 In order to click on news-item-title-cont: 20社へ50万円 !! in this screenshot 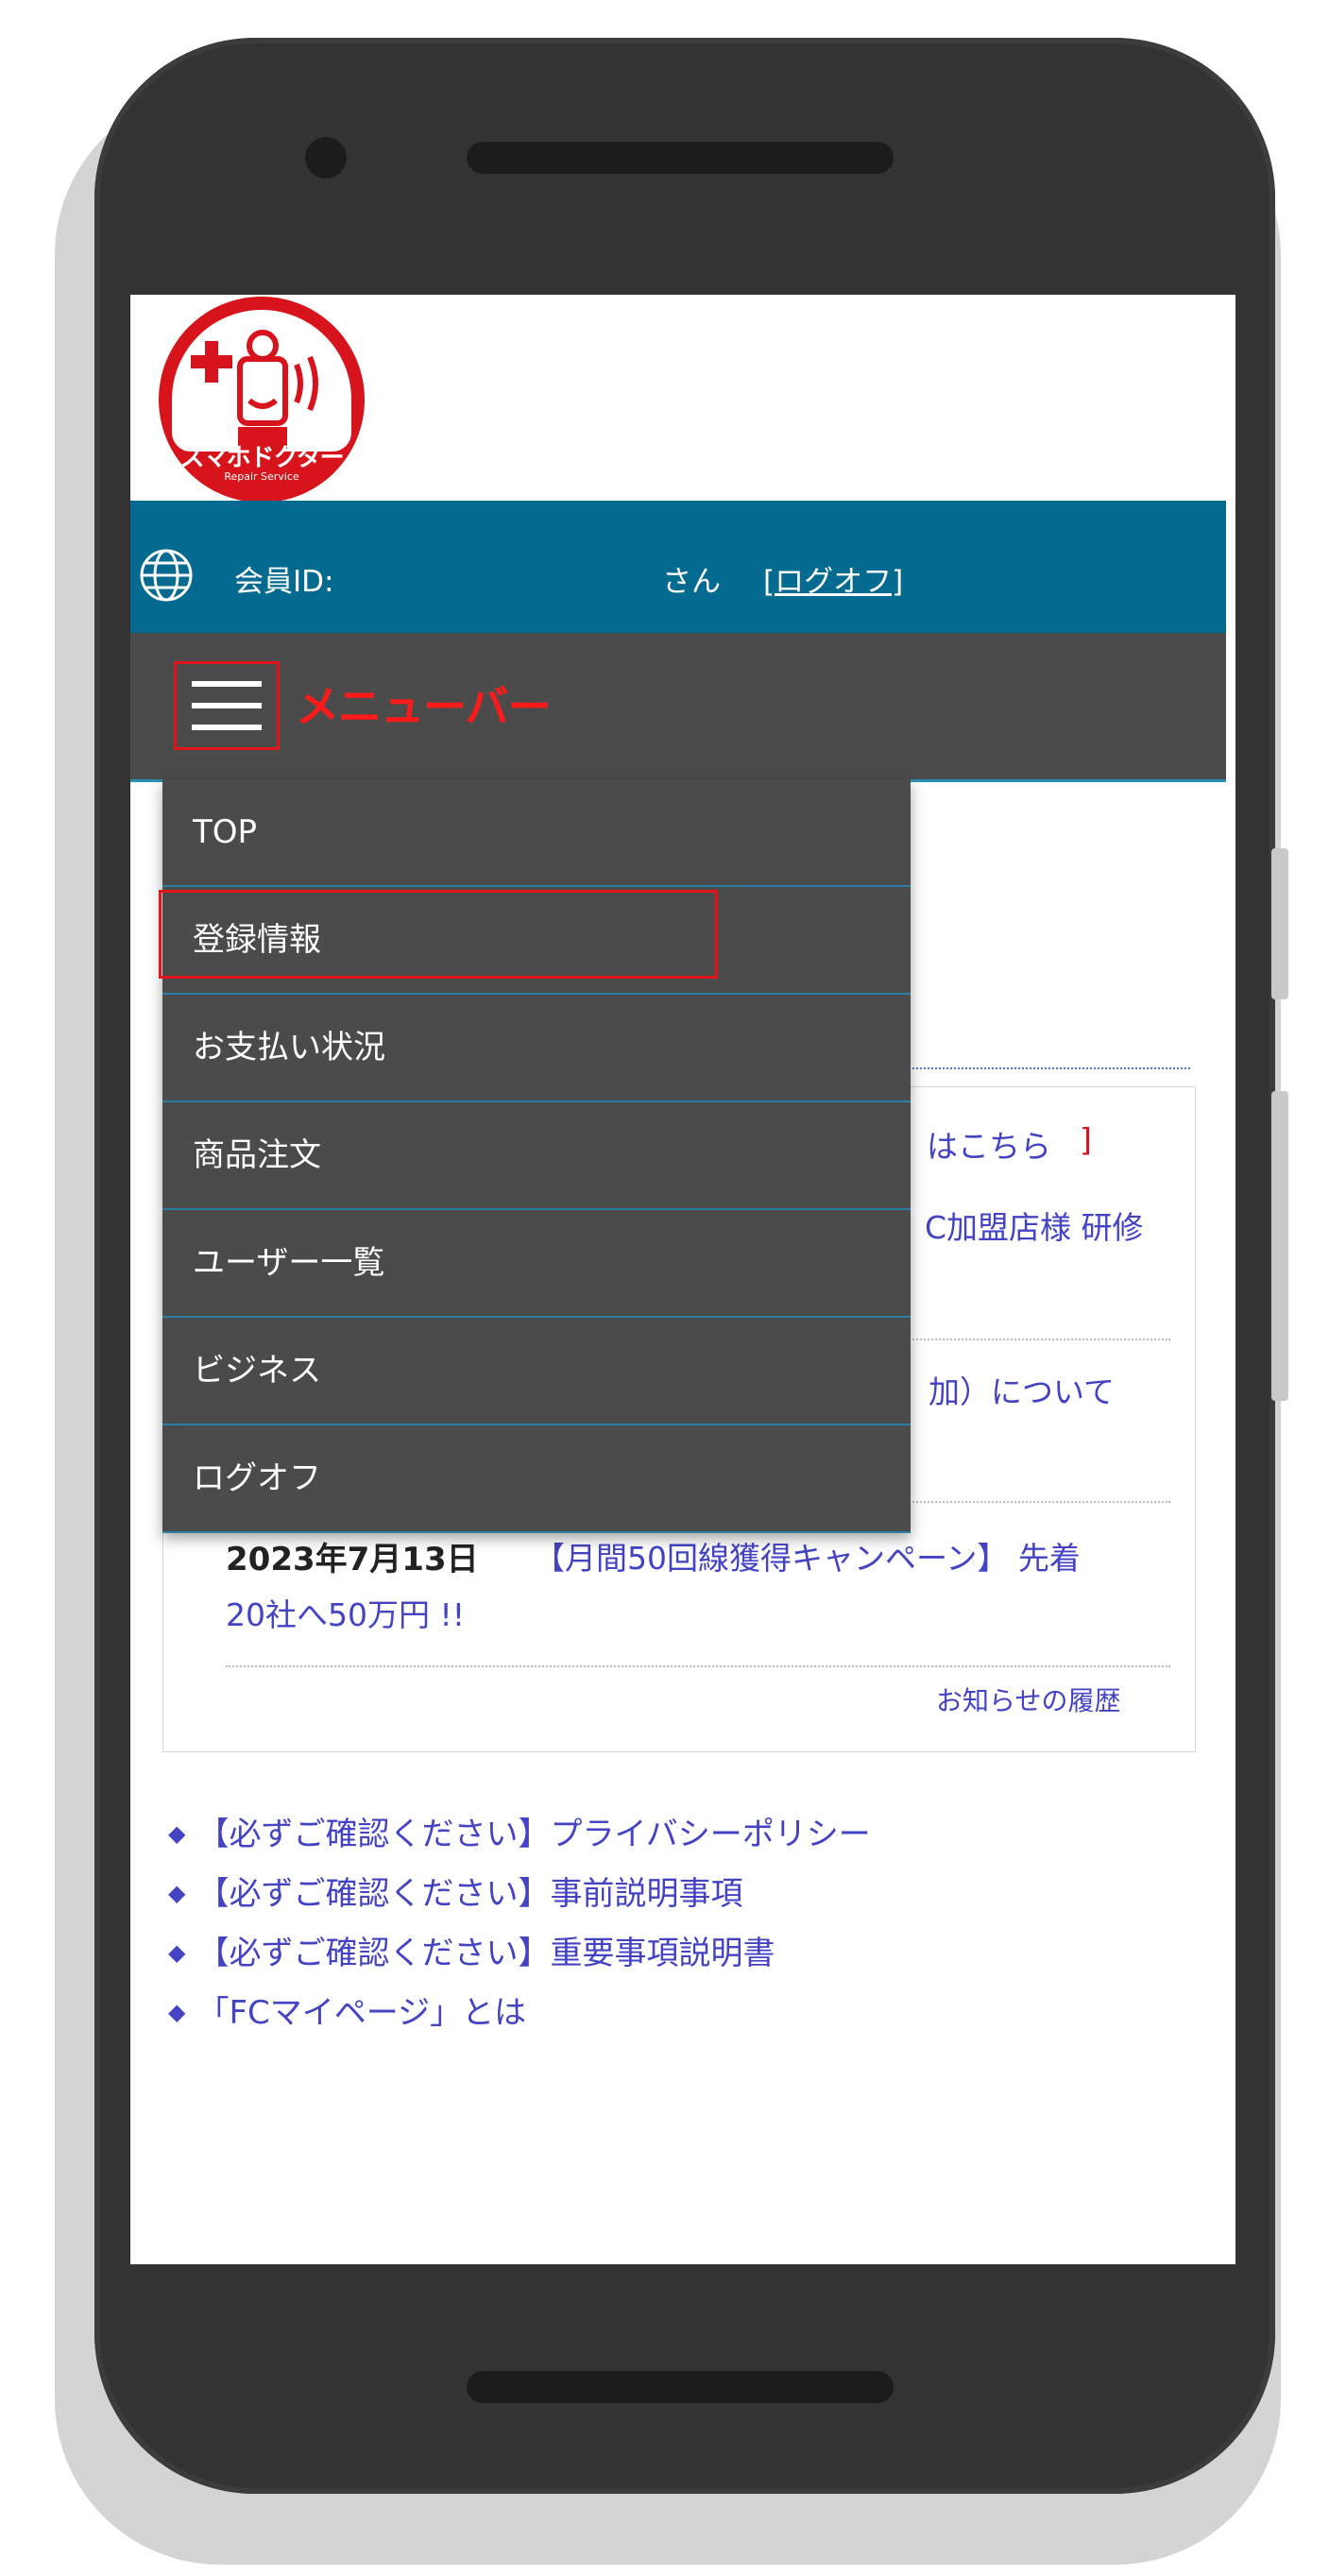, I will do `click(345, 1612)`.